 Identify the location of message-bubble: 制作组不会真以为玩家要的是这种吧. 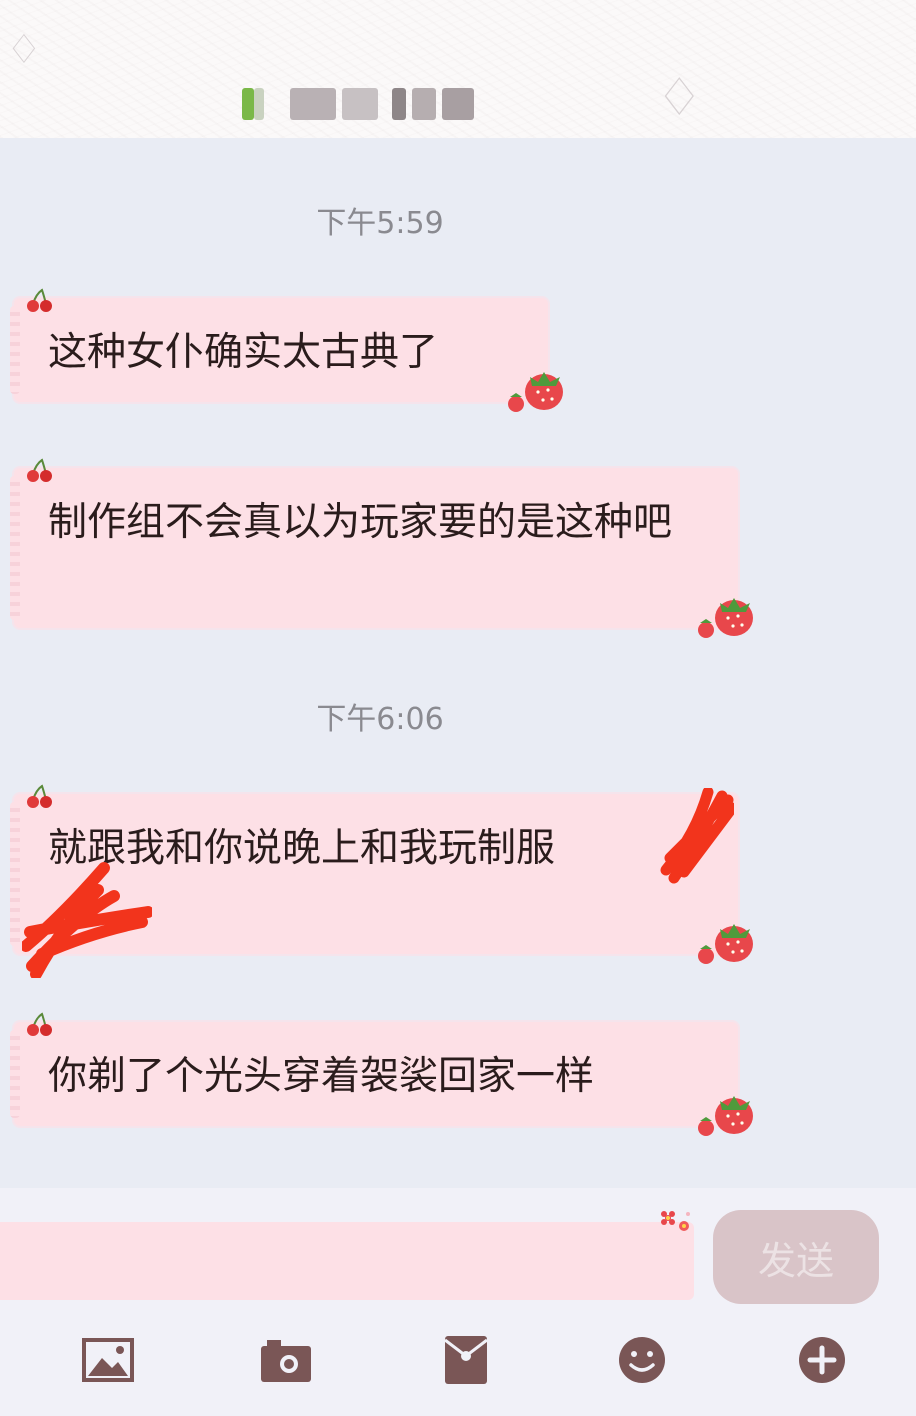
(381, 548).